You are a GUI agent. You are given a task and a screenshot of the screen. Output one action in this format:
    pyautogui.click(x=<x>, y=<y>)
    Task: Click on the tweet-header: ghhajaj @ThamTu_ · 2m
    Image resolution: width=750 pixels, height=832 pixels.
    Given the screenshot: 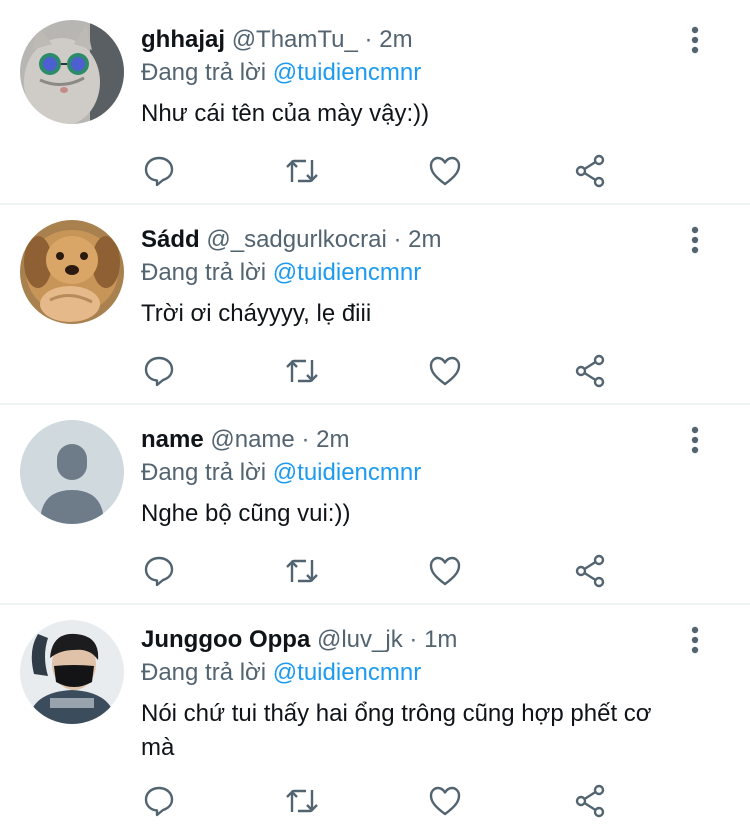 What is the action you would take?
    pyautogui.click(x=415, y=40)
    